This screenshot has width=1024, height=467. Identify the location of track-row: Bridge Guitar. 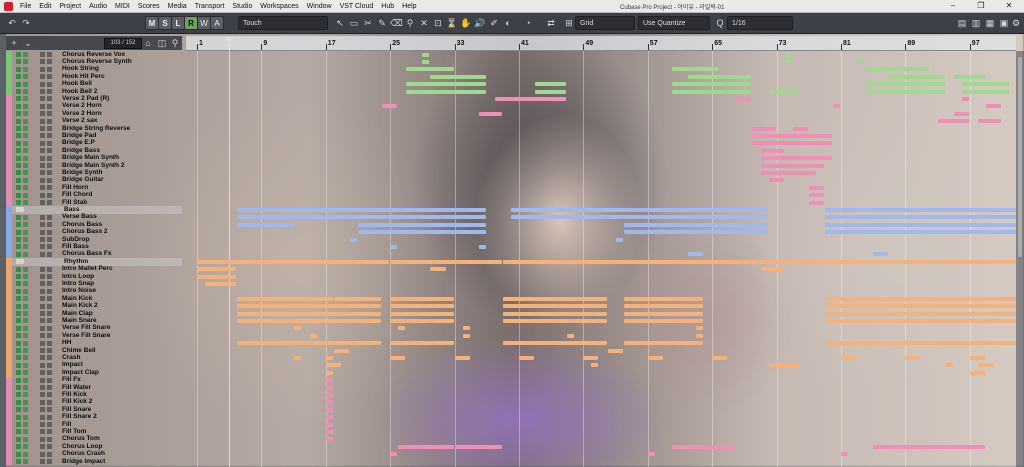
(94, 180).